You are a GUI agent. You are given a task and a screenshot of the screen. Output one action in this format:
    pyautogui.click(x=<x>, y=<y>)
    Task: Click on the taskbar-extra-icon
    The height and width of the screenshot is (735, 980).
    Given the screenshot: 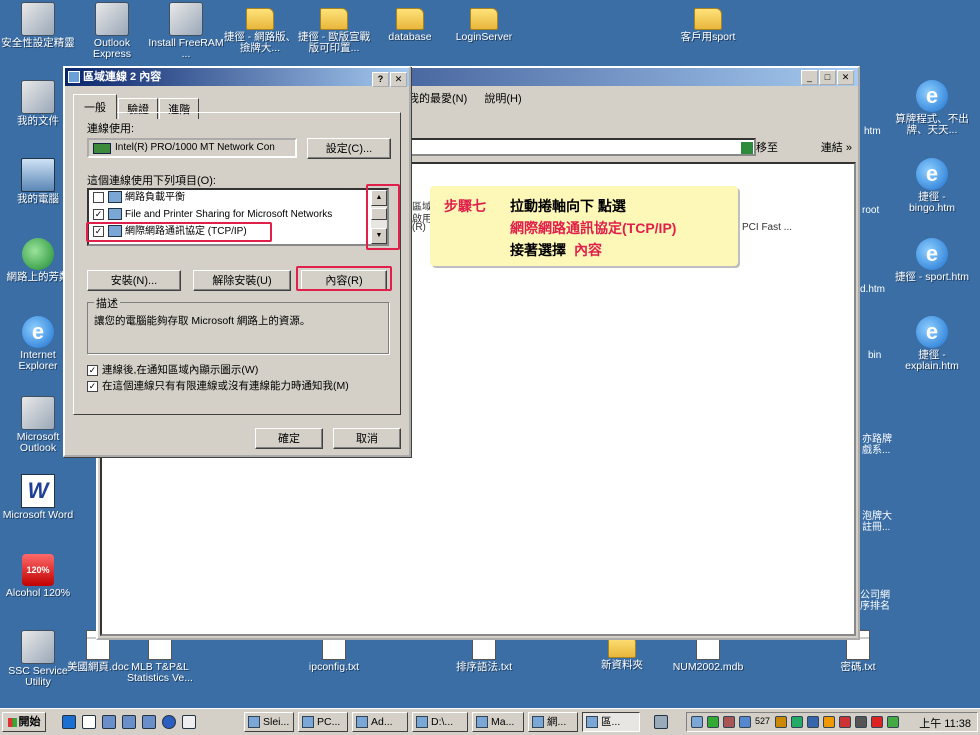 What is the action you would take?
    pyautogui.click(x=661, y=722)
    